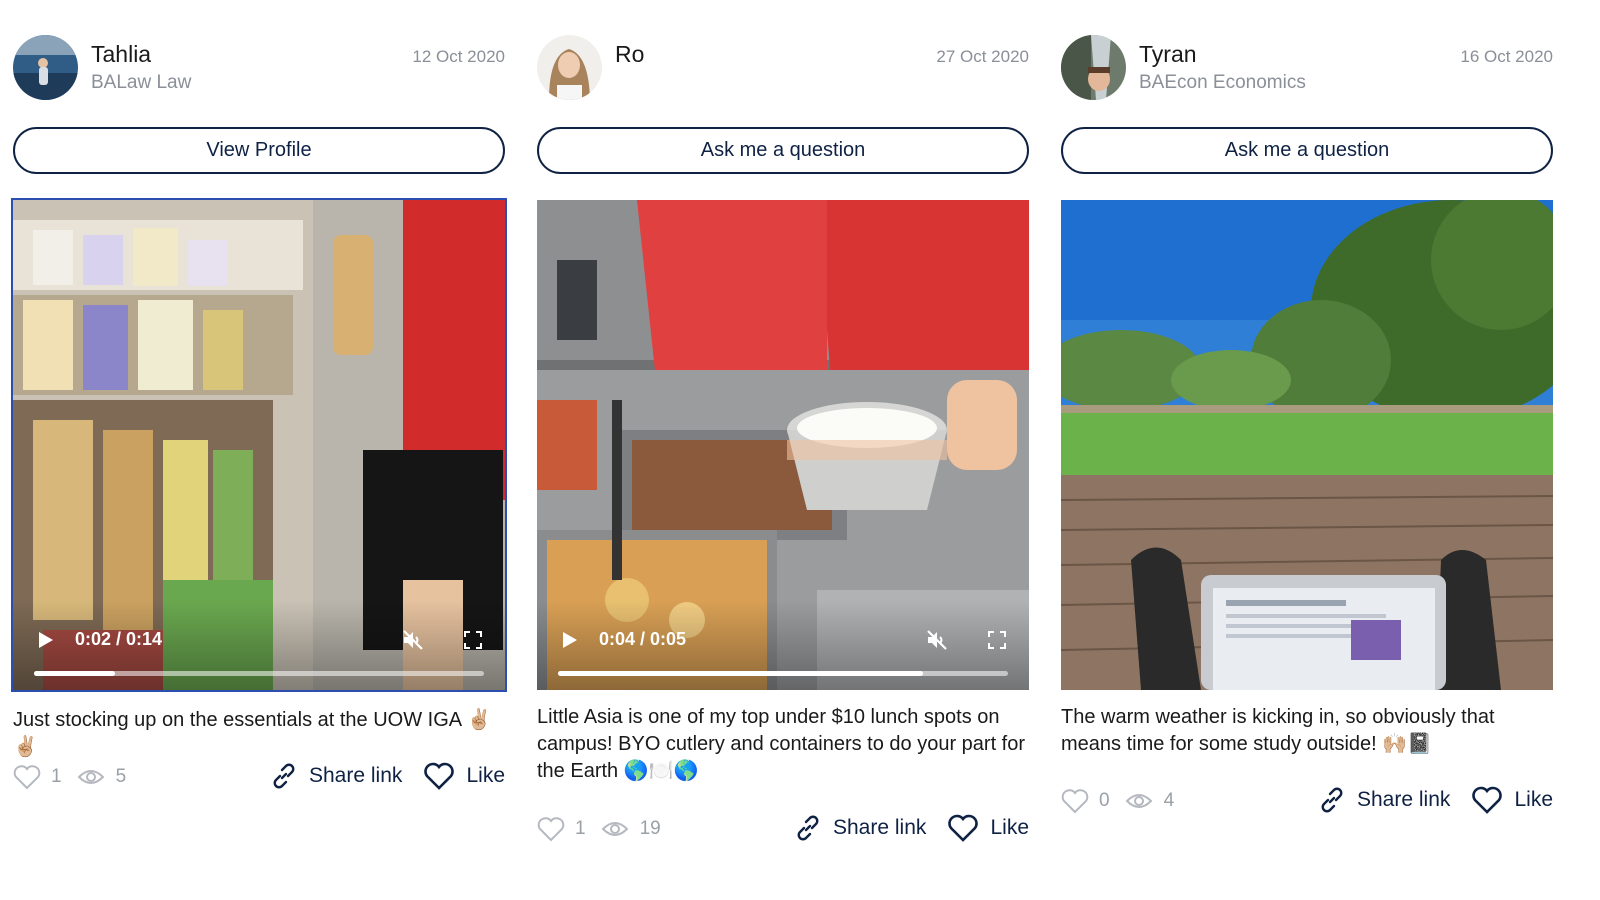 The width and height of the screenshot is (1600, 900). What do you see at coordinates (1506, 56) in the screenshot?
I see `post-date: 16 Oct 2020` at bounding box center [1506, 56].